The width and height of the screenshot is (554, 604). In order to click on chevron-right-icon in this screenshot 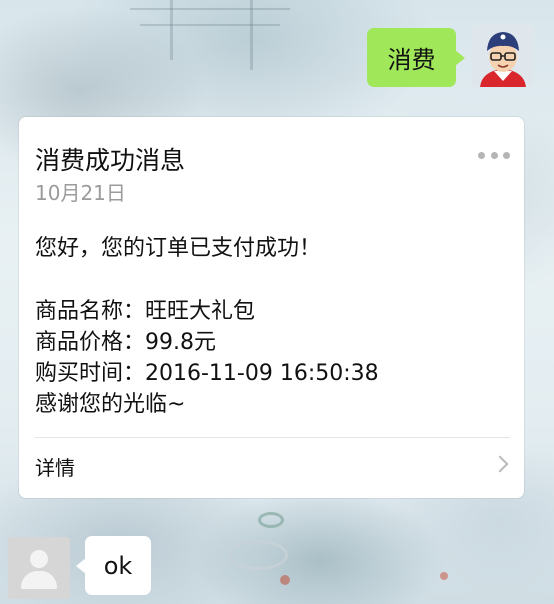, I will do `click(500, 464)`.